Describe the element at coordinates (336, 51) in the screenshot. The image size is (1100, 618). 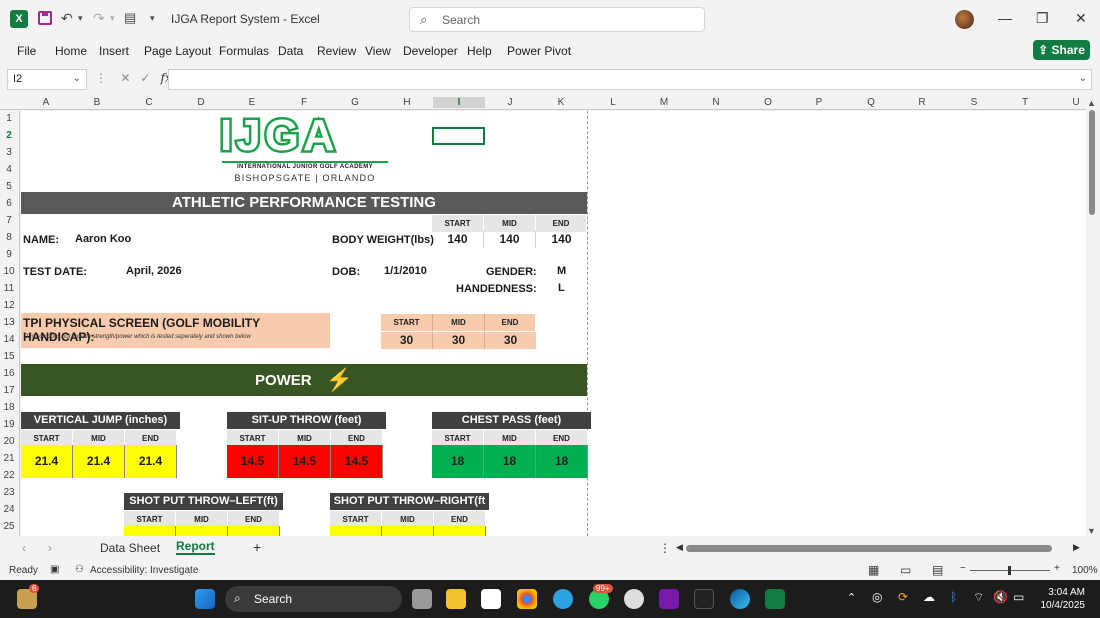
I see `menu-review: Review` at that location.